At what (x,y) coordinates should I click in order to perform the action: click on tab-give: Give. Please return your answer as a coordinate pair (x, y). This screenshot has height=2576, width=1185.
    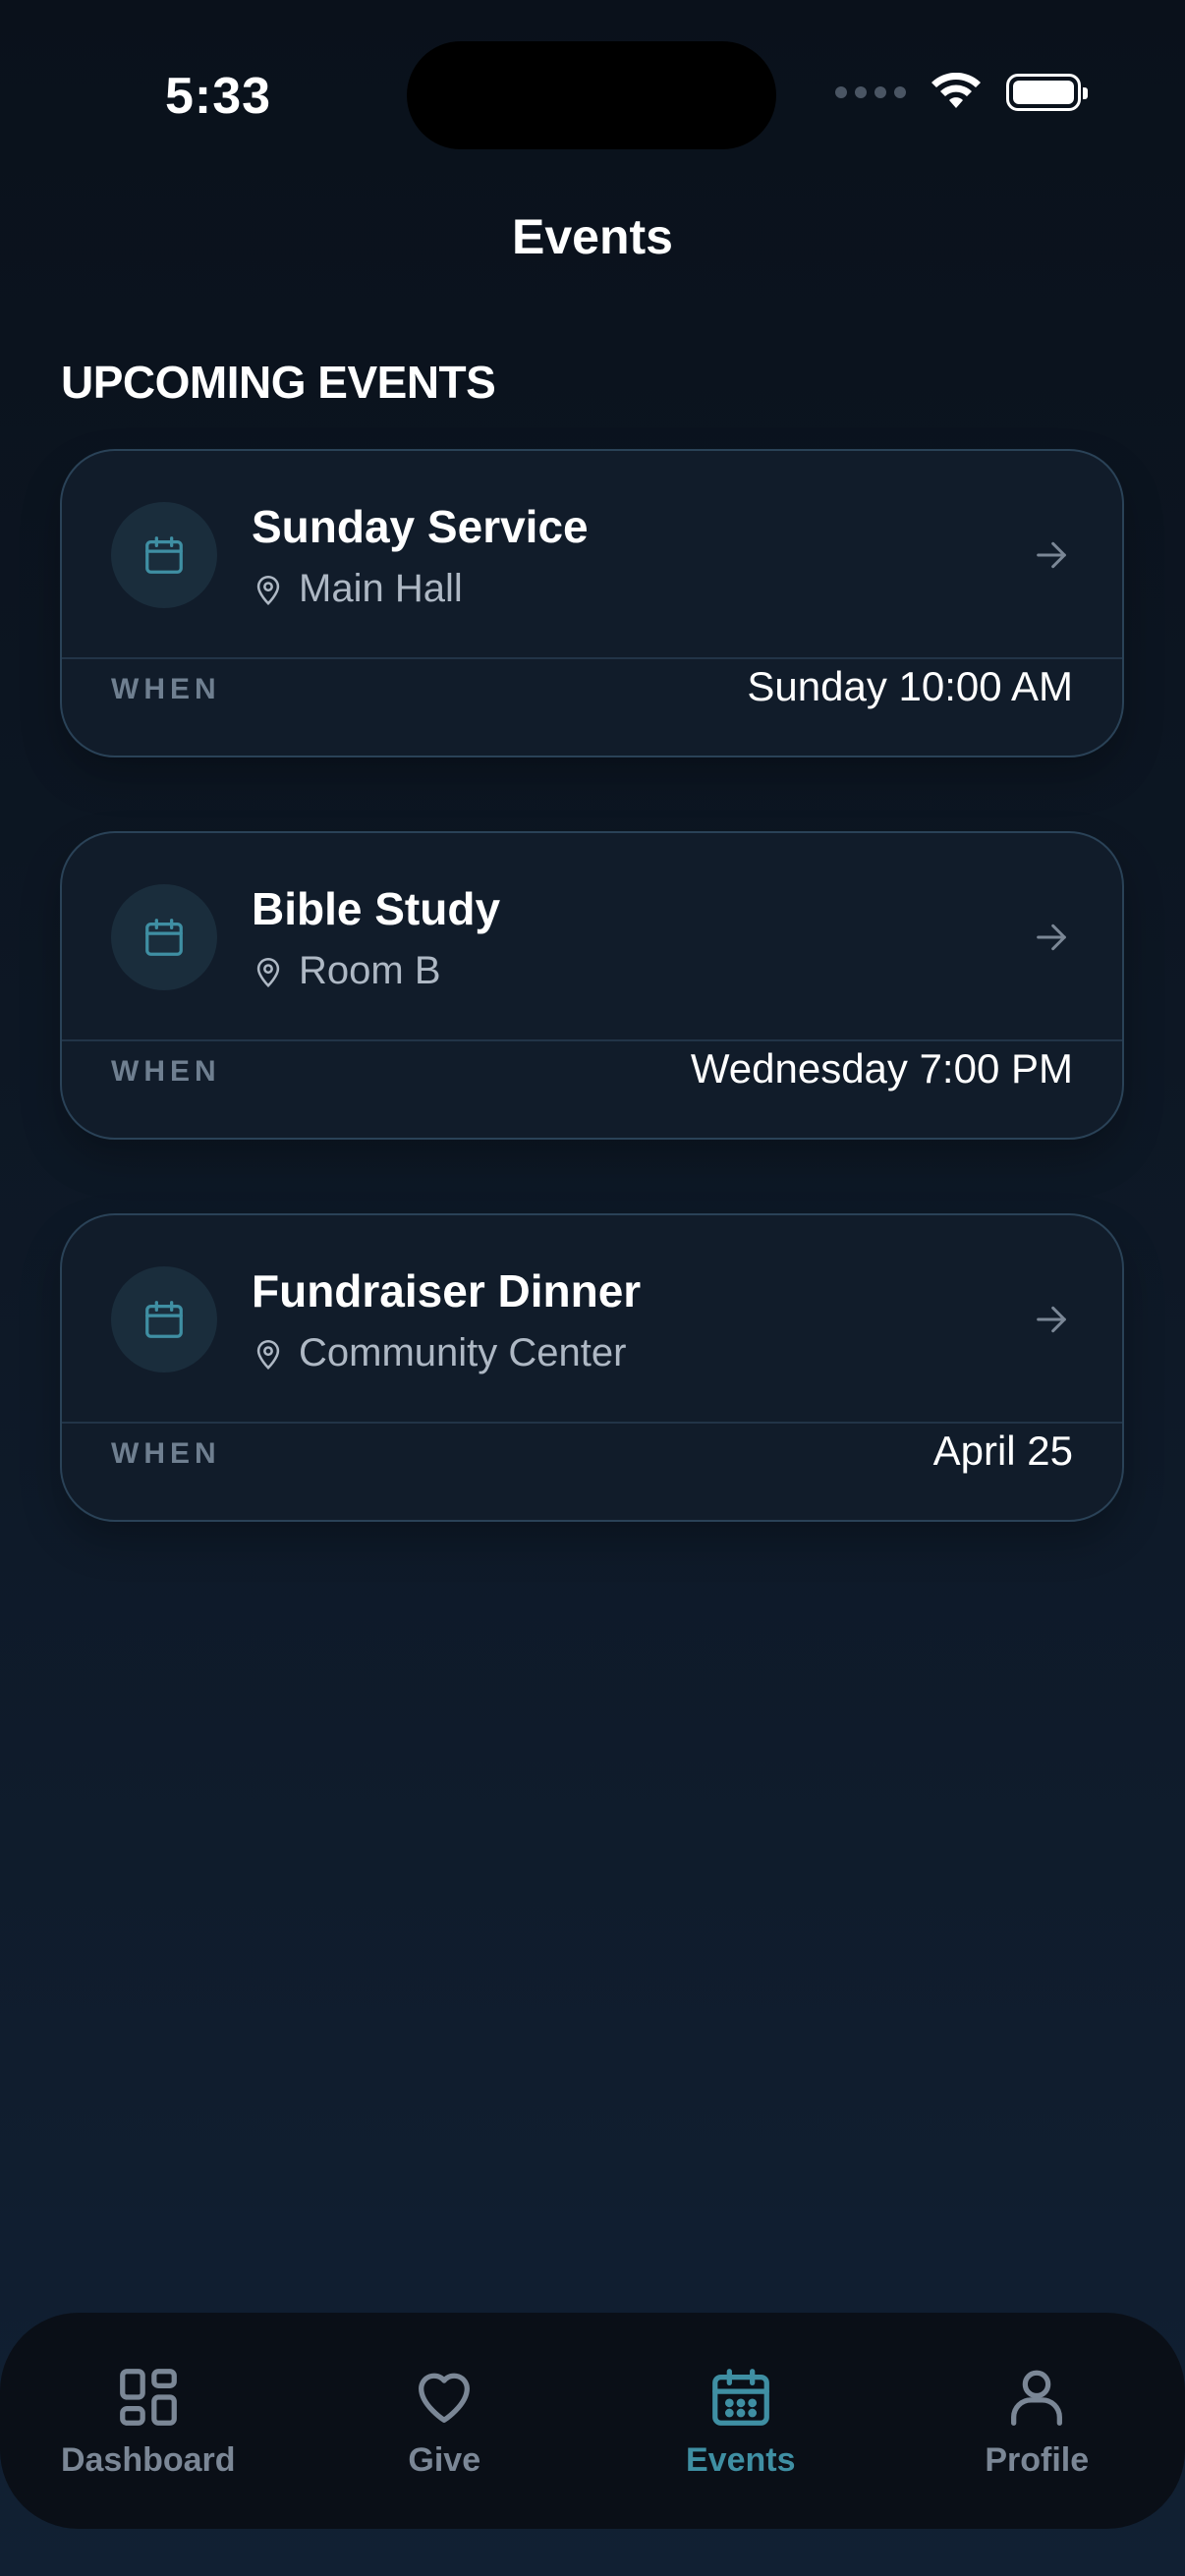
    Looking at the image, I should click on (444, 2421).